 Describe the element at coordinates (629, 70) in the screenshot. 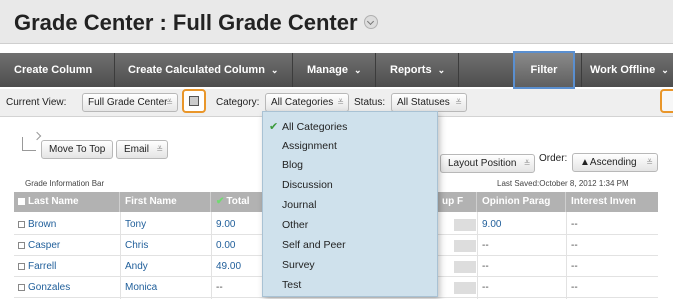

I see `work-offline-menu: Work Offline ⌄` at that location.